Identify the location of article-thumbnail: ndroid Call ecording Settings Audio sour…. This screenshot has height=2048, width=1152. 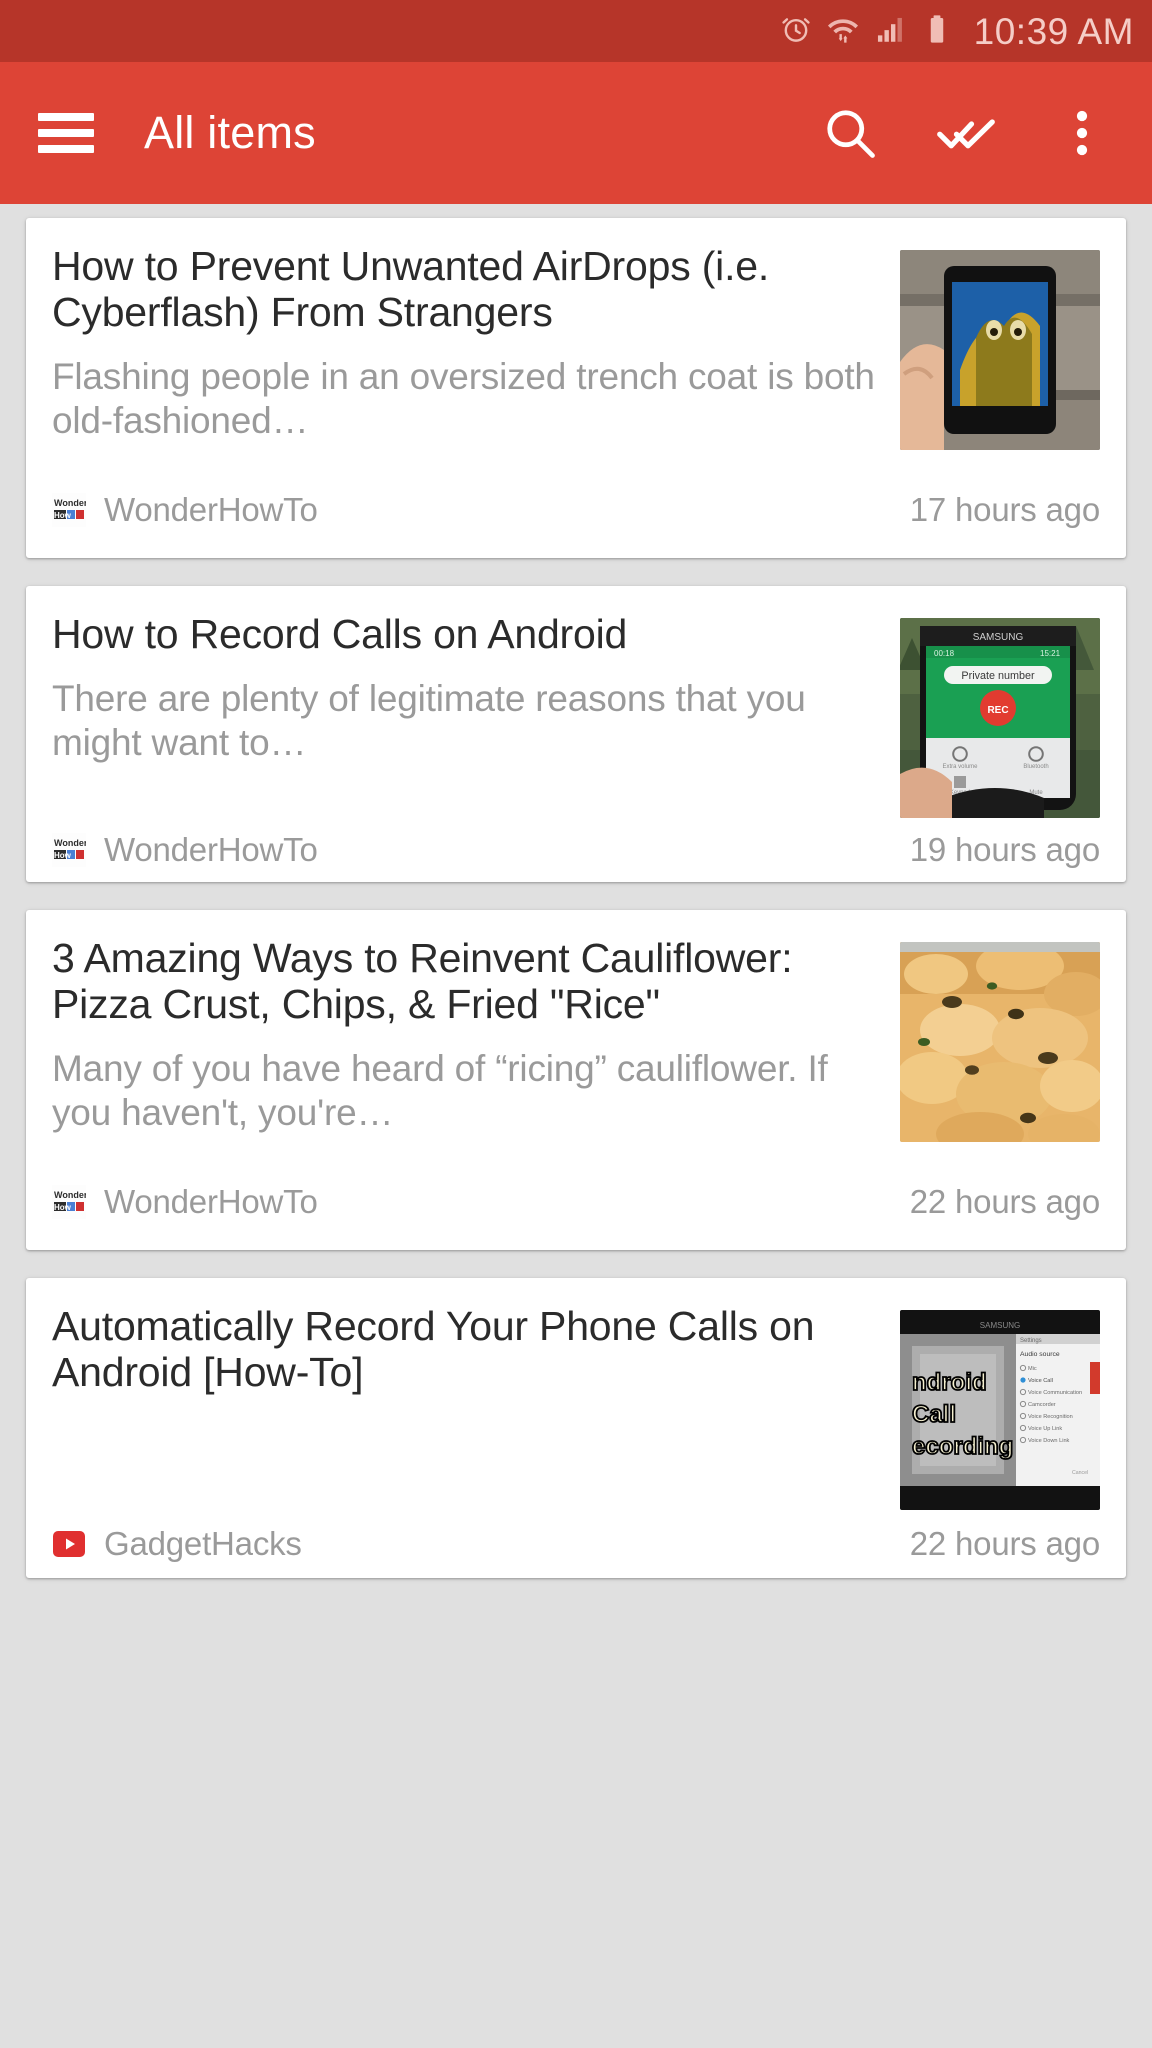
(1000, 1410).